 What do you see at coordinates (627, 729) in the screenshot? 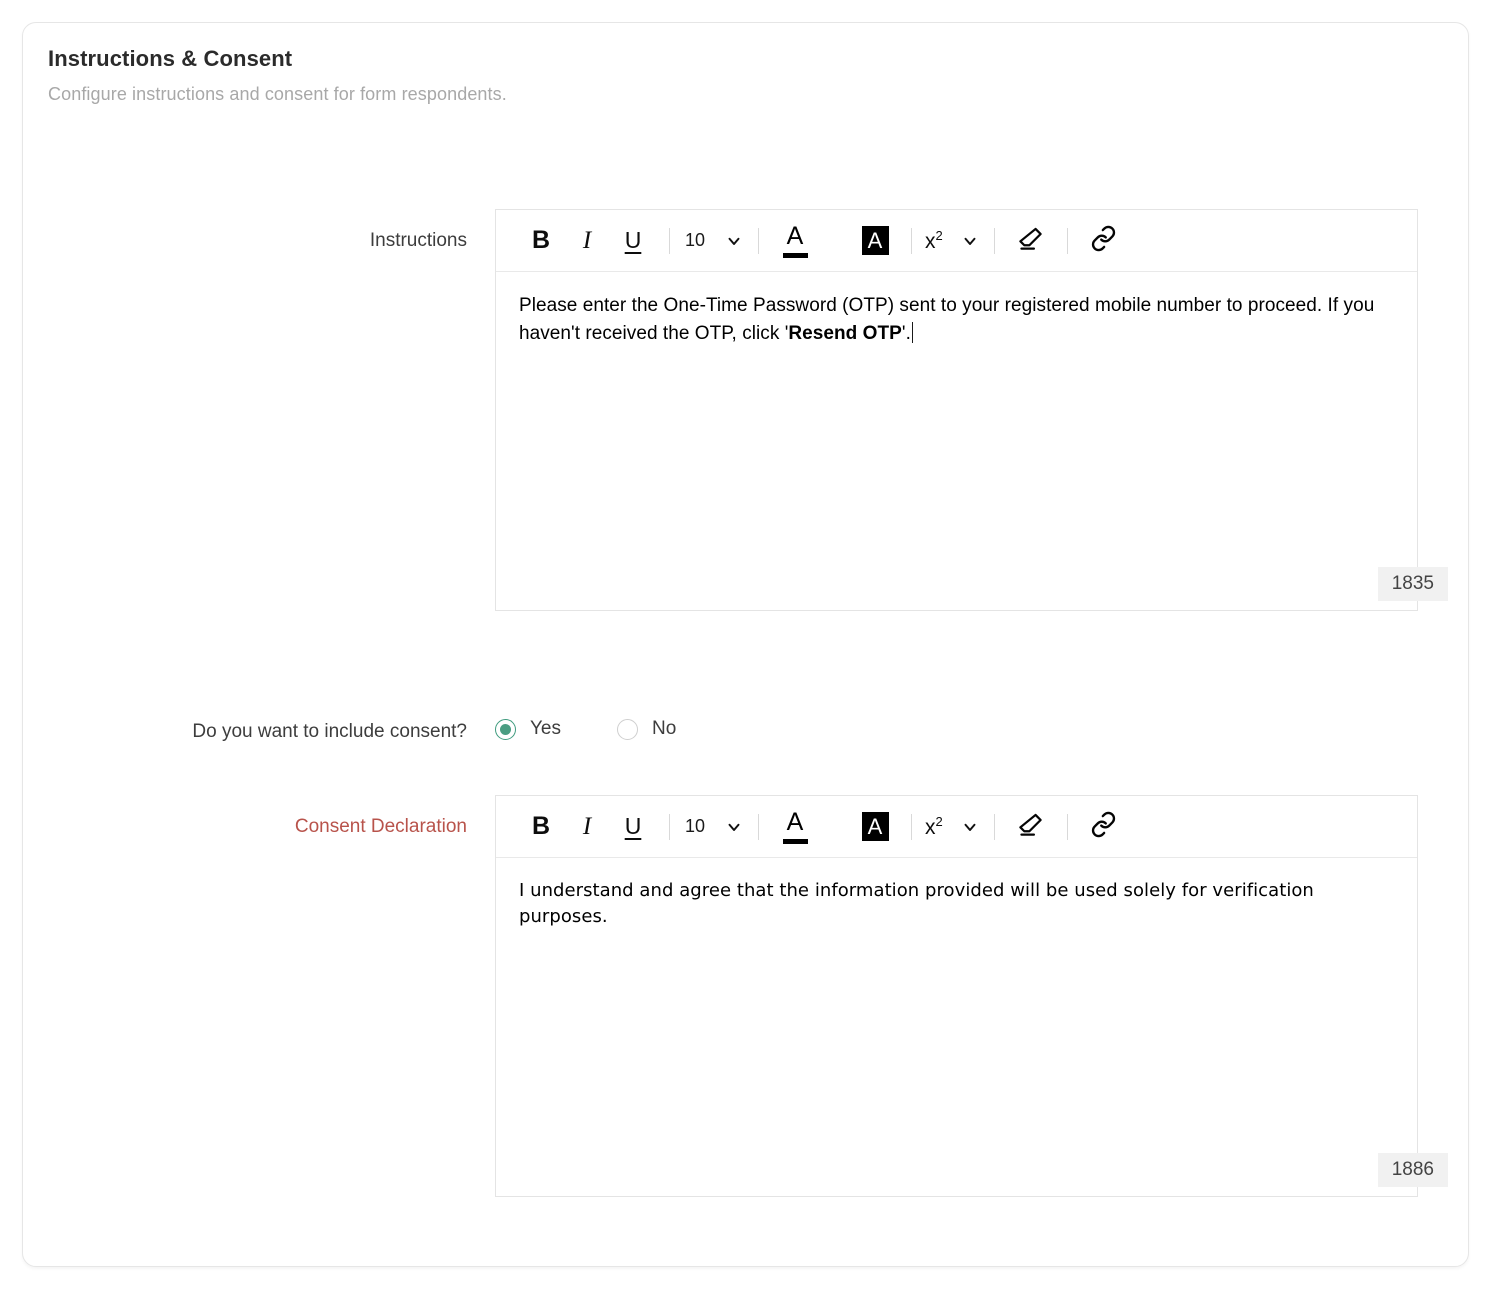
I see `radio-icon-no` at bounding box center [627, 729].